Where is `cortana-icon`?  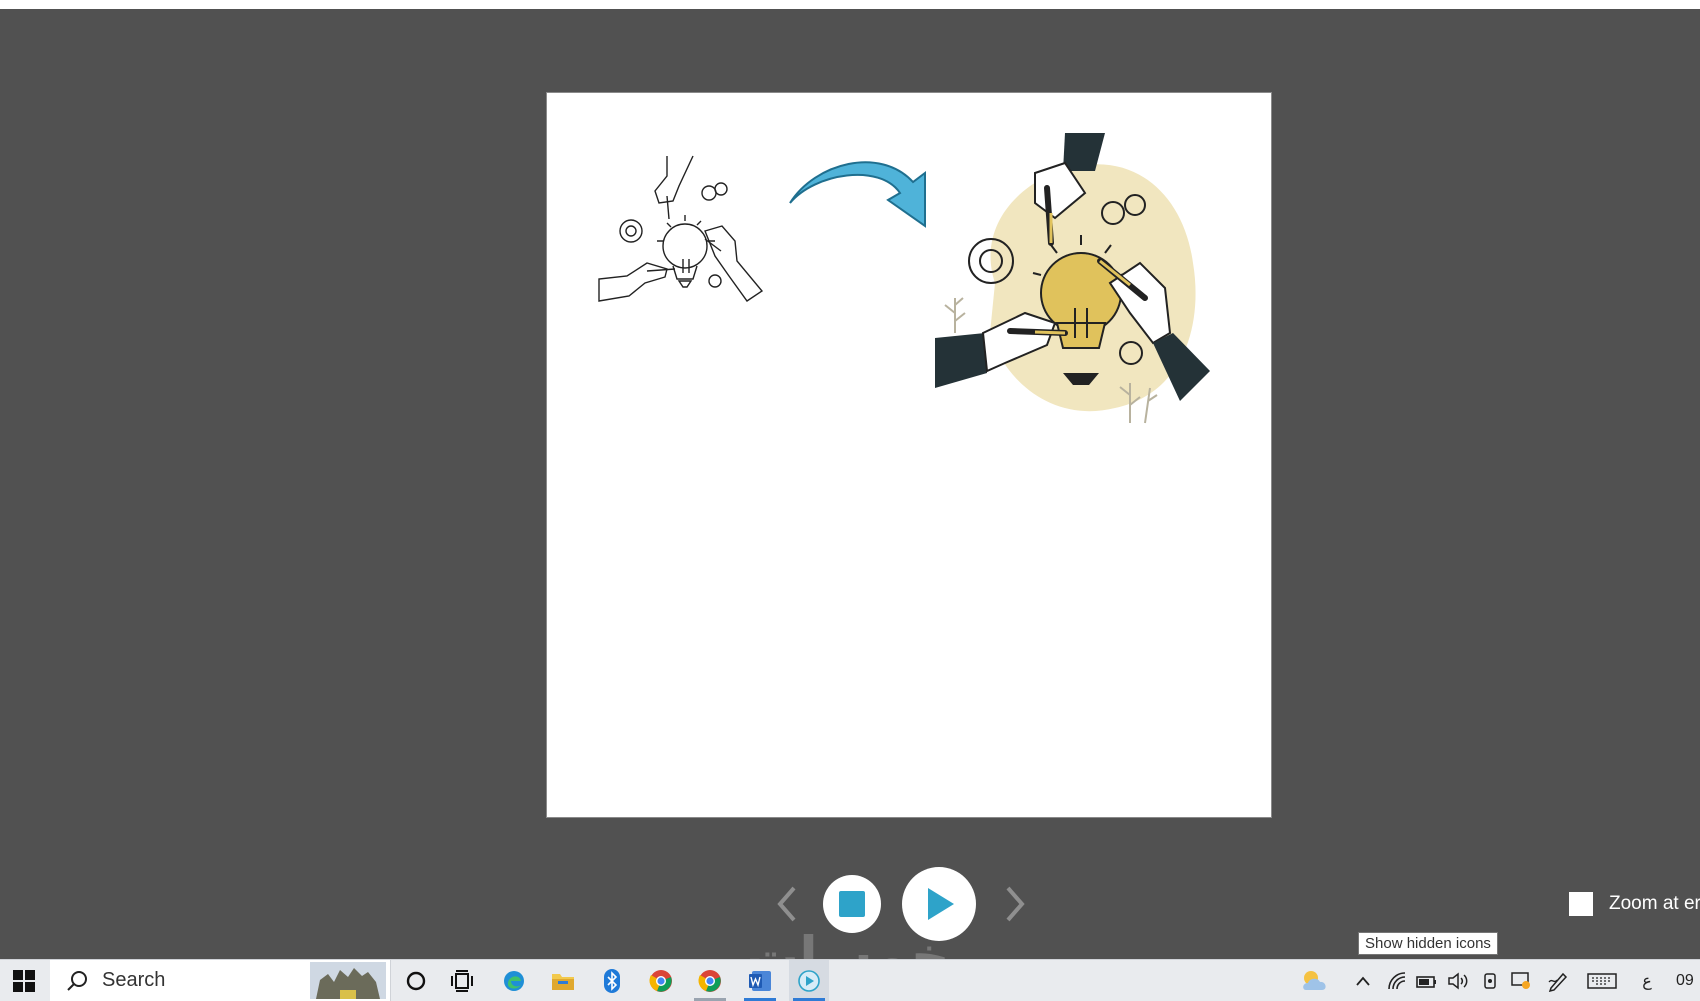 cortana-icon is located at coordinates (416, 980).